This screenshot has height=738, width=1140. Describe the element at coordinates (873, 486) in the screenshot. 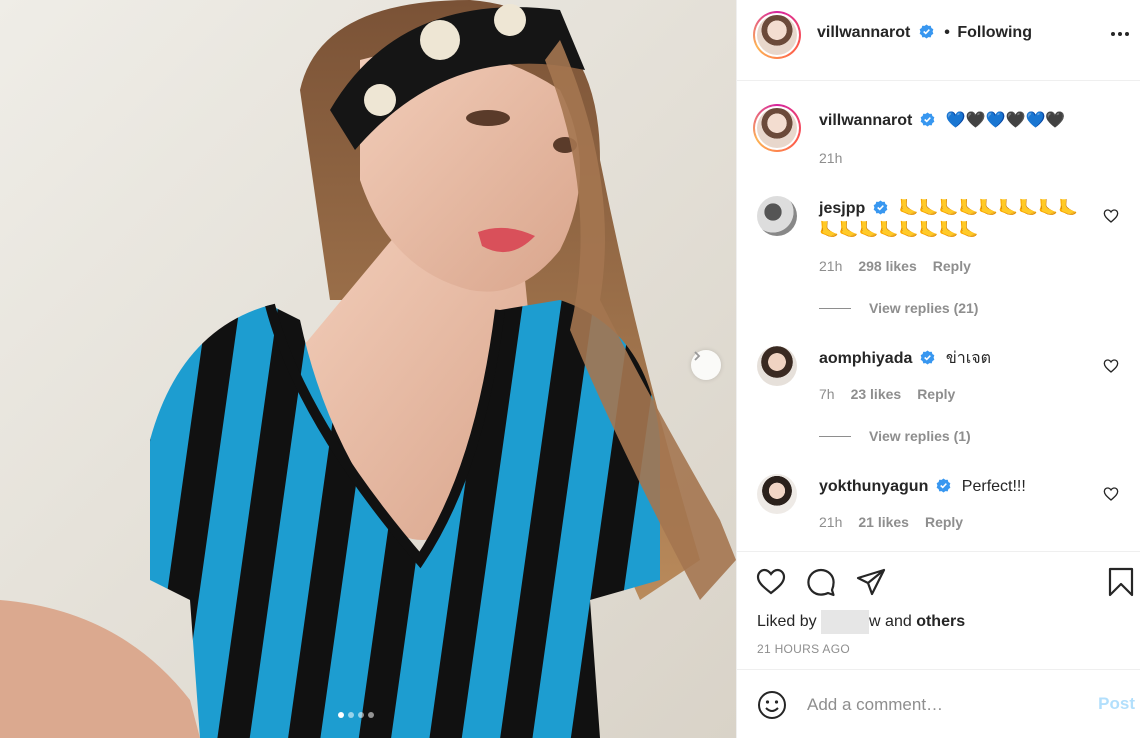

I see `comment-username: yokthunyagun` at that location.